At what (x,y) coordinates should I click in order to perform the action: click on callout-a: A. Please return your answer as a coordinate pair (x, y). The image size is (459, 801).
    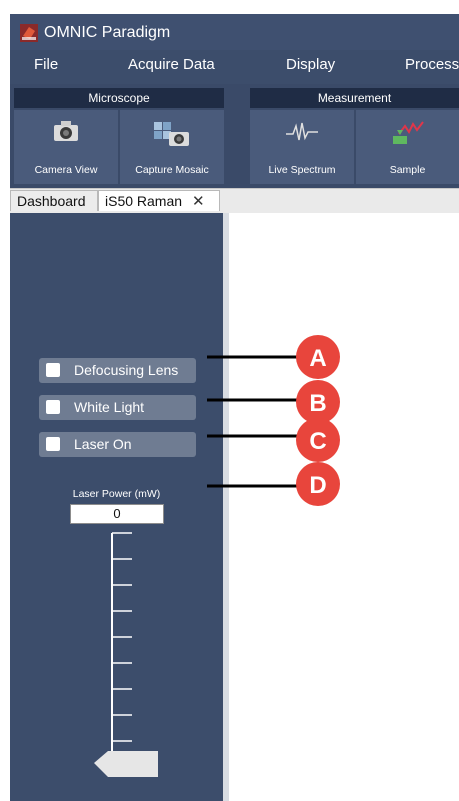
    Looking at the image, I should click on (273, 357).